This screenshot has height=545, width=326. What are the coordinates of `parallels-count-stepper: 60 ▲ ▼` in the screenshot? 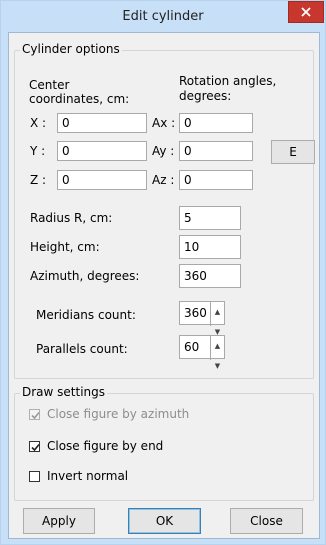 It's located at (202, 352).